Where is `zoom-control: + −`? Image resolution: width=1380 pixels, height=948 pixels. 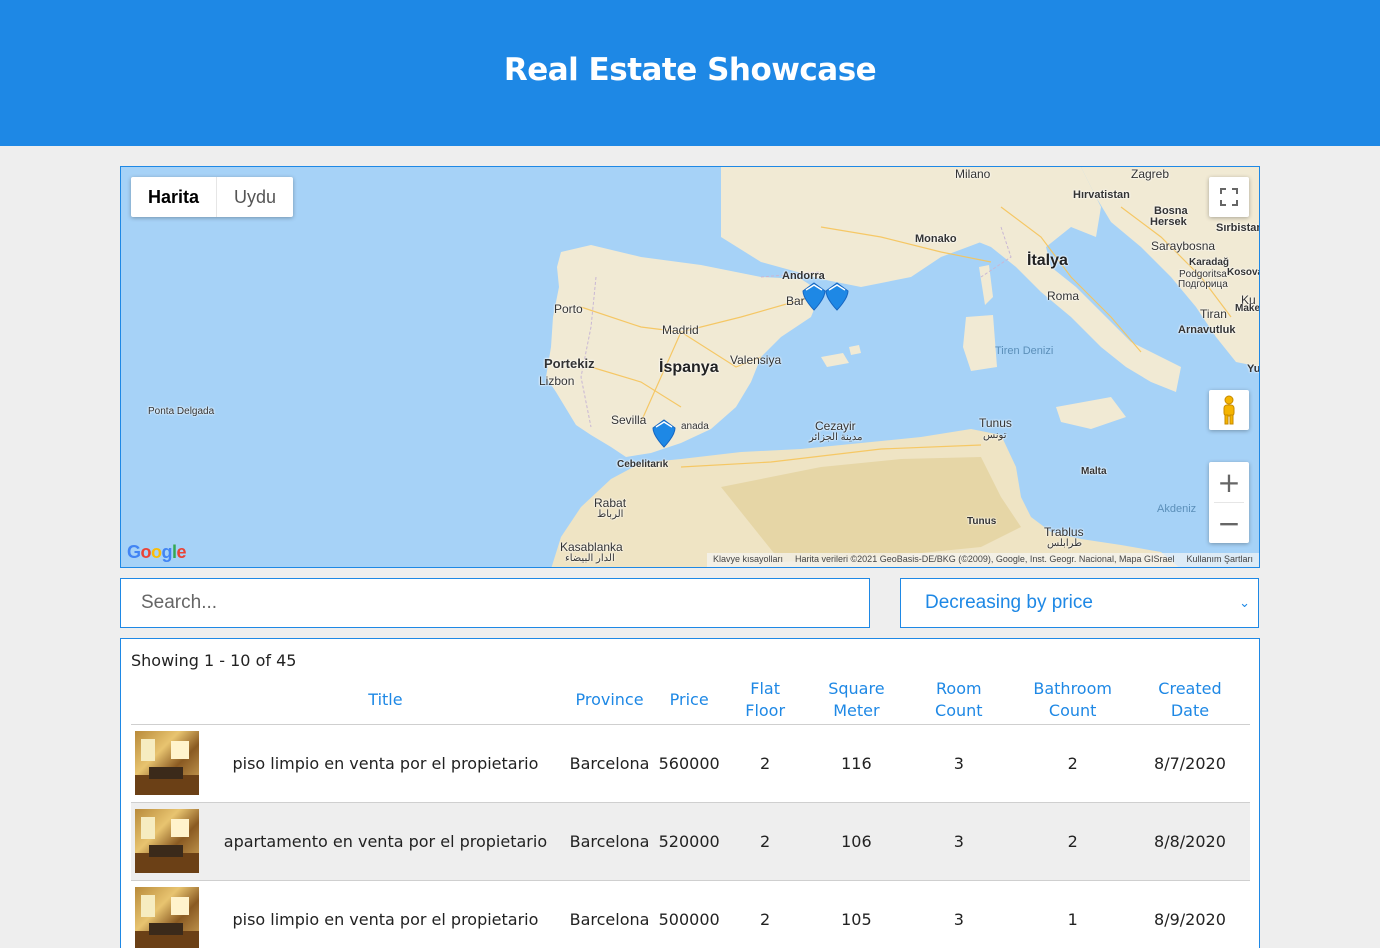 zoom-control: + − is located at coordinates (1229, 502).